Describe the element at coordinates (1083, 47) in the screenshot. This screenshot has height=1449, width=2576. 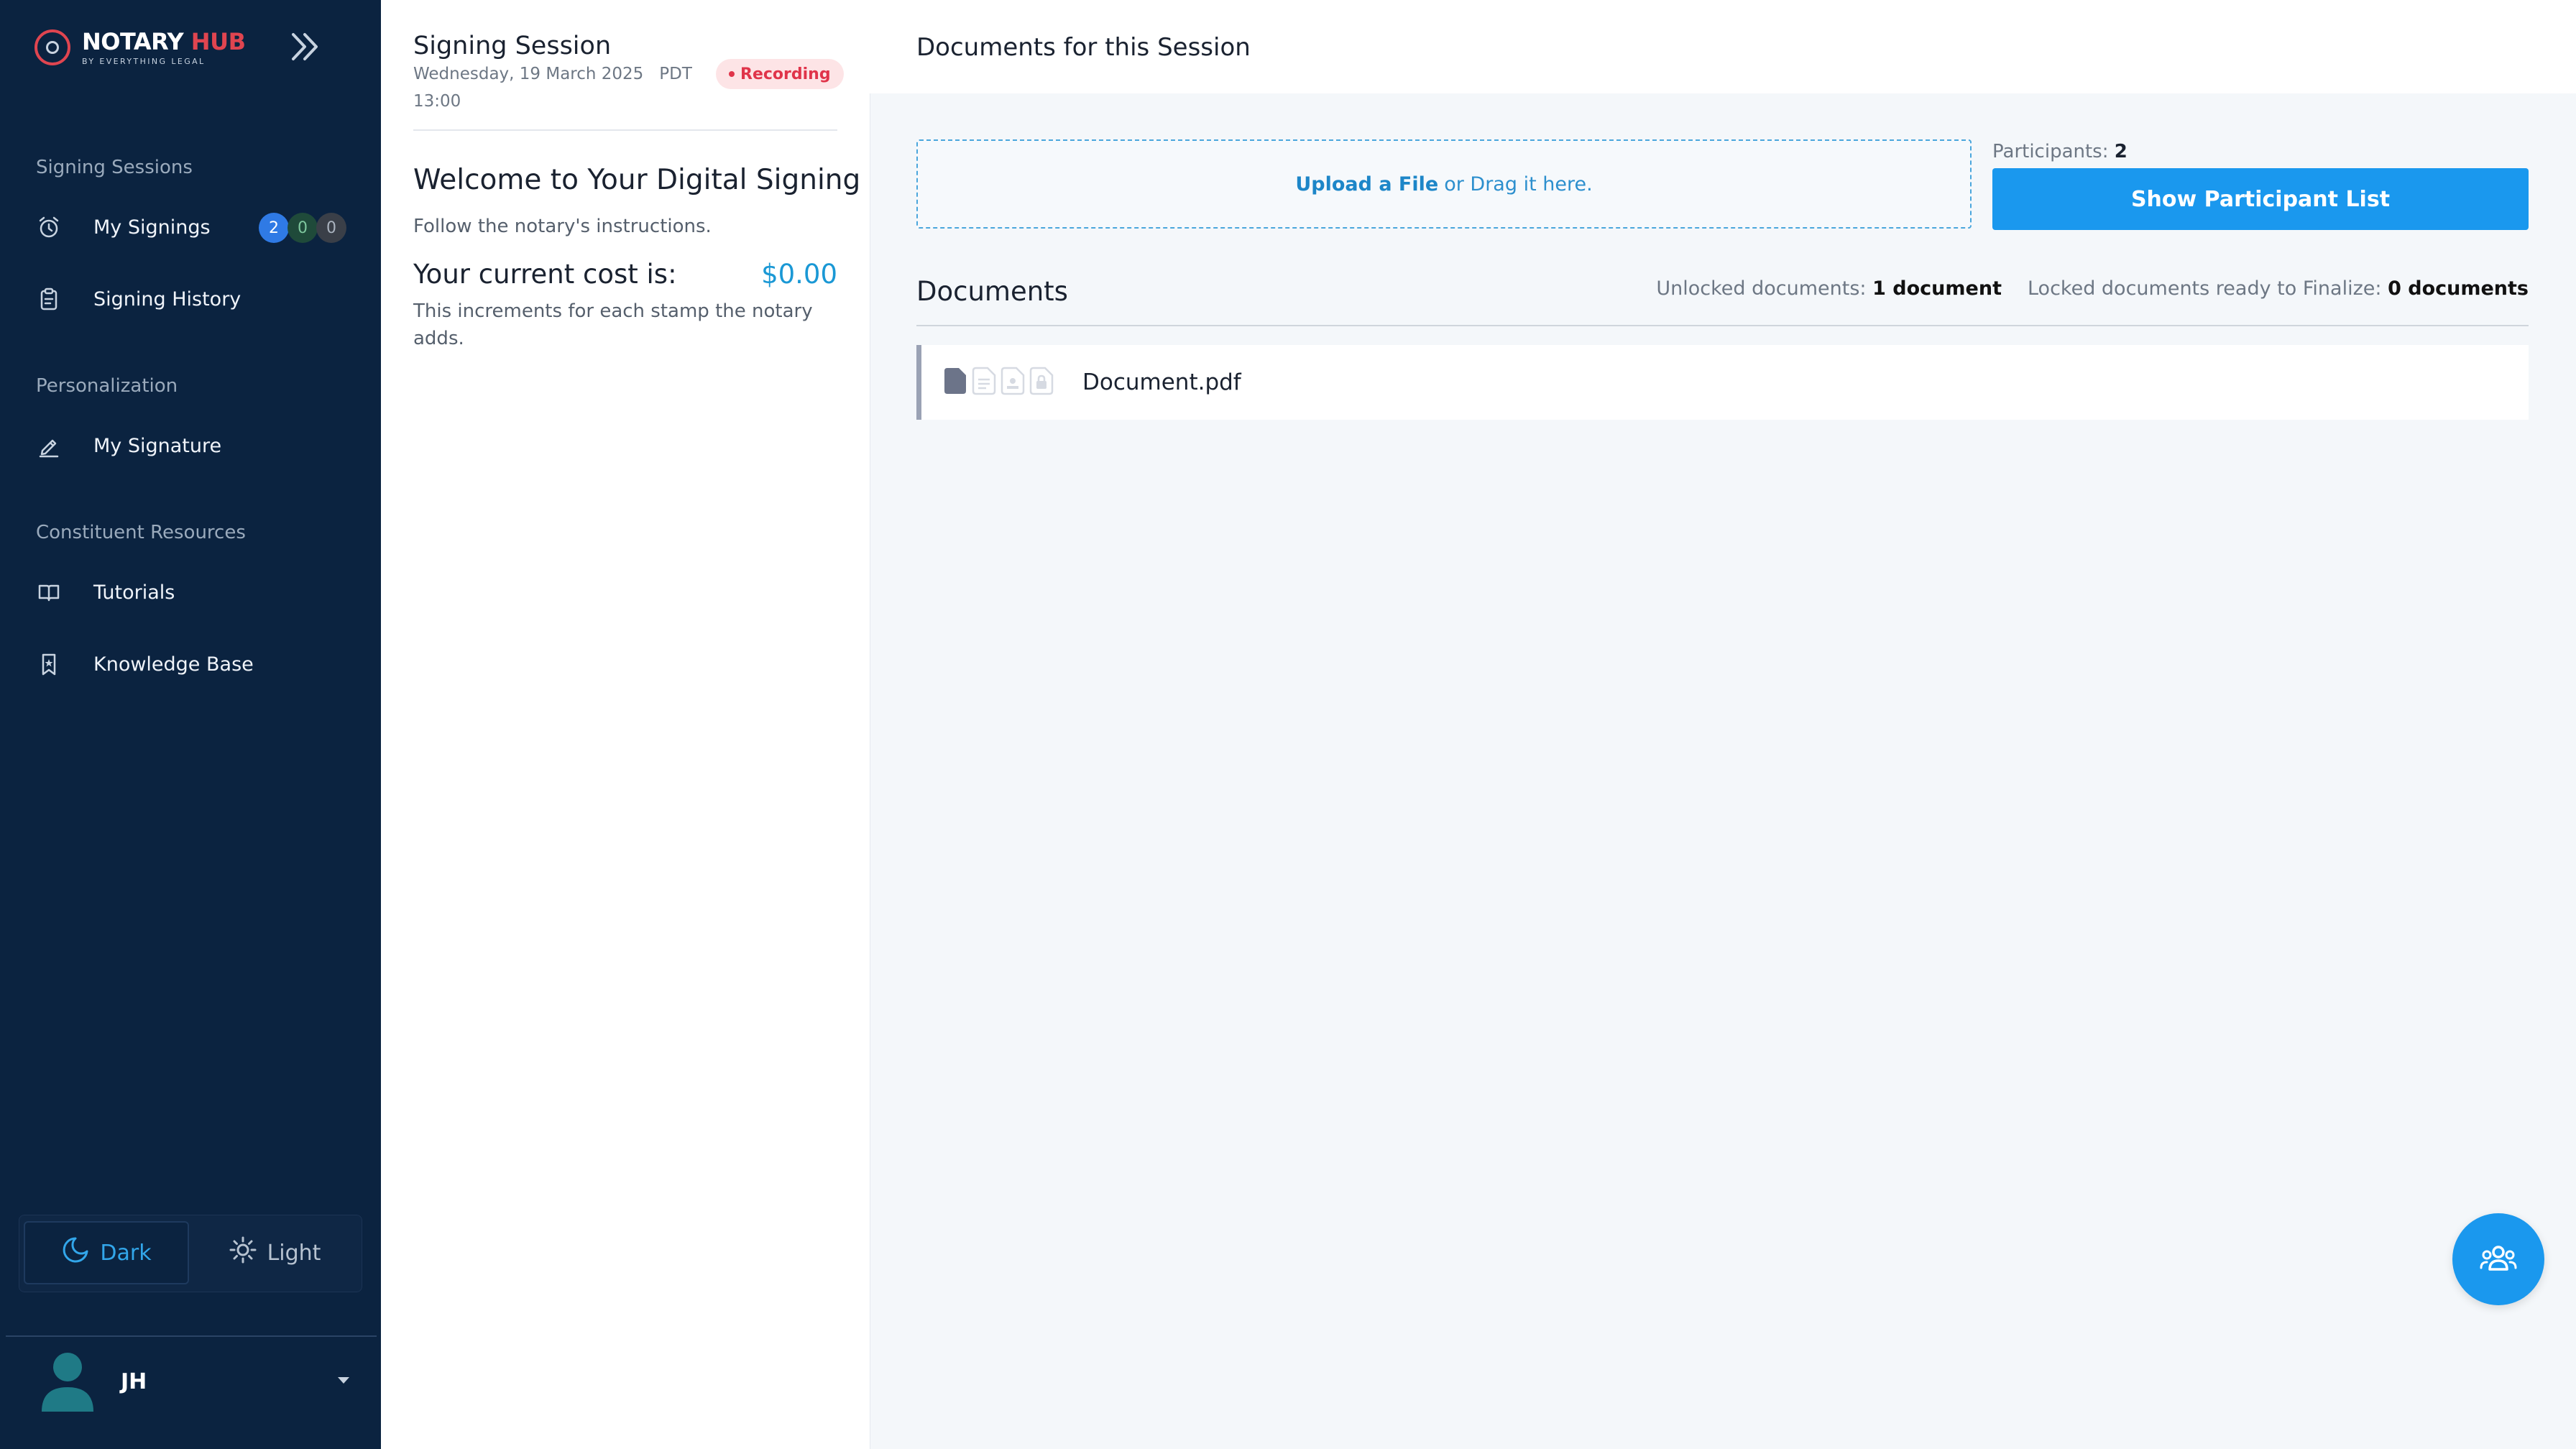
I see `page-title: Documents for this Session` at that location.